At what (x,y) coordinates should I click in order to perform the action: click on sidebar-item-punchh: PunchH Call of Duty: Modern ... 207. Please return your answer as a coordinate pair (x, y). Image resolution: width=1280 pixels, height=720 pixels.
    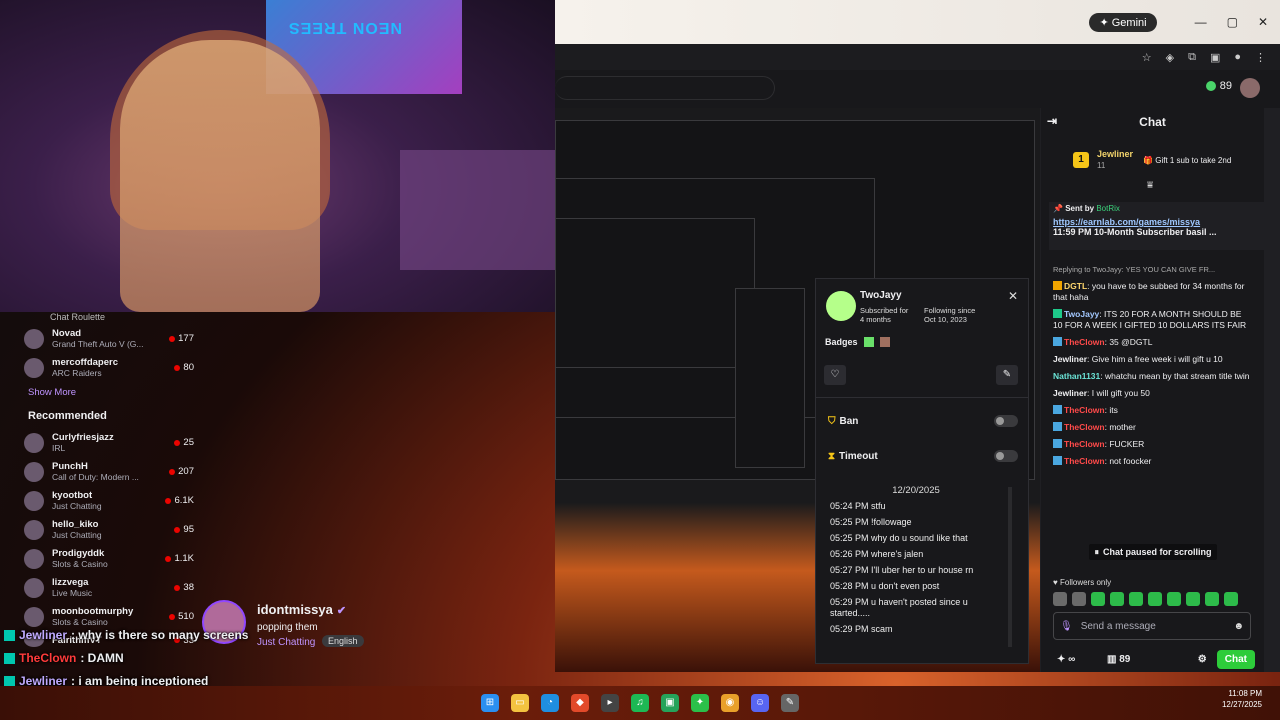
    Looking at the image, I should click on (106, 471).